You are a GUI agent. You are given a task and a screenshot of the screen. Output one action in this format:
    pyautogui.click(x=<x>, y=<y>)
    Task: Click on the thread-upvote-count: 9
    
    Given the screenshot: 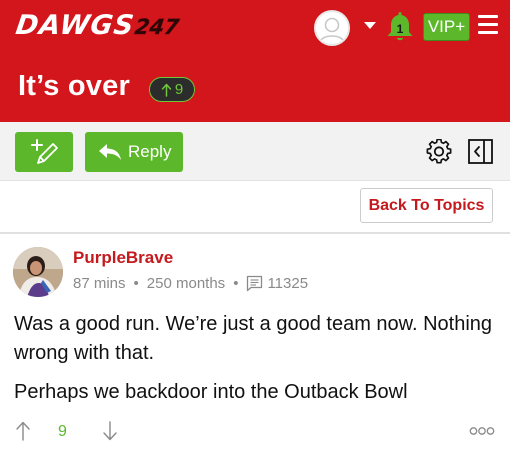 What is the action you would take?
    pyautogui.click(x=179, y=89)
    